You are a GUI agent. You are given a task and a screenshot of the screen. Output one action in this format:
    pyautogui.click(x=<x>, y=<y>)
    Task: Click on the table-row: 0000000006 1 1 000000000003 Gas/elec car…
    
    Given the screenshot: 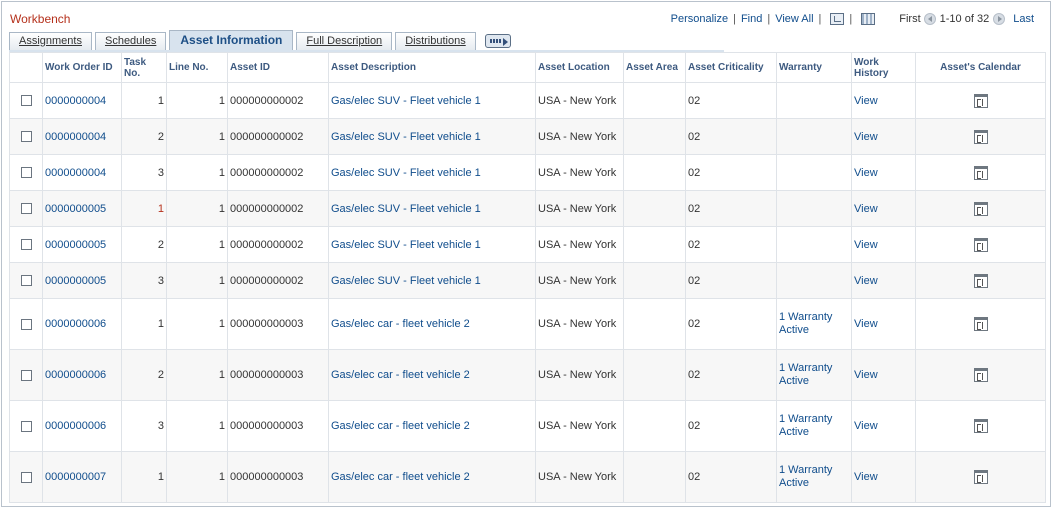 What is the action you would take?
    pyautogui.click(x=527, y=324)
    